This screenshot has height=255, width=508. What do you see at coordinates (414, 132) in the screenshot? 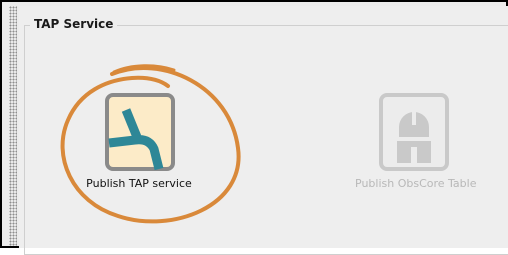
I see `observatory-icon` at bounding box center [414, 132].